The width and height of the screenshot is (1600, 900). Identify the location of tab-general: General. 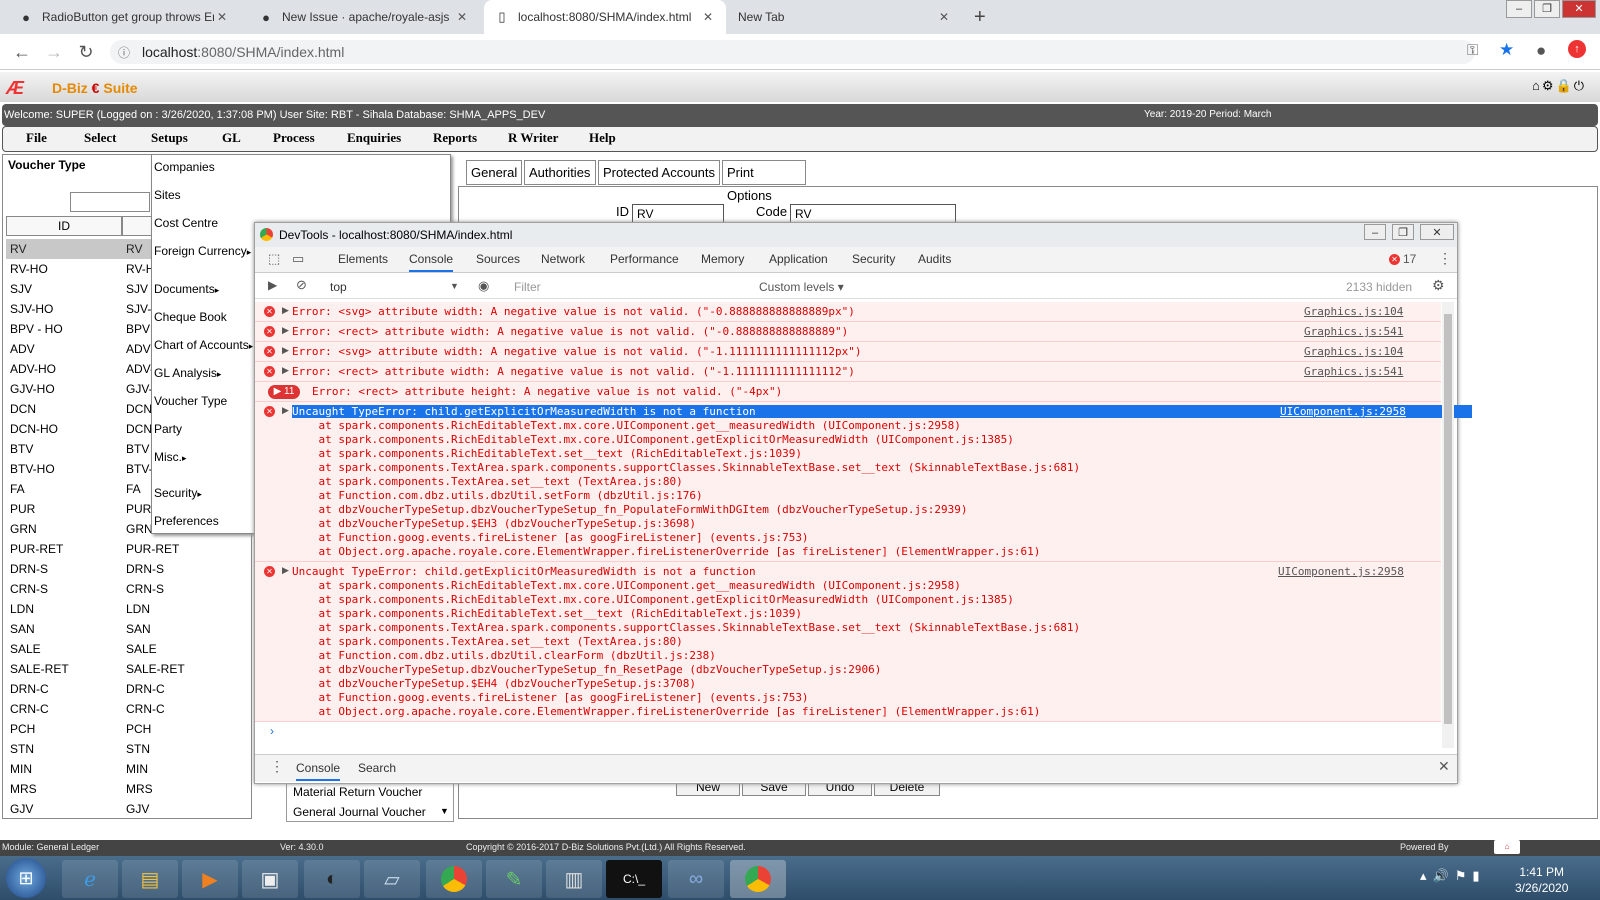
(494, 172).